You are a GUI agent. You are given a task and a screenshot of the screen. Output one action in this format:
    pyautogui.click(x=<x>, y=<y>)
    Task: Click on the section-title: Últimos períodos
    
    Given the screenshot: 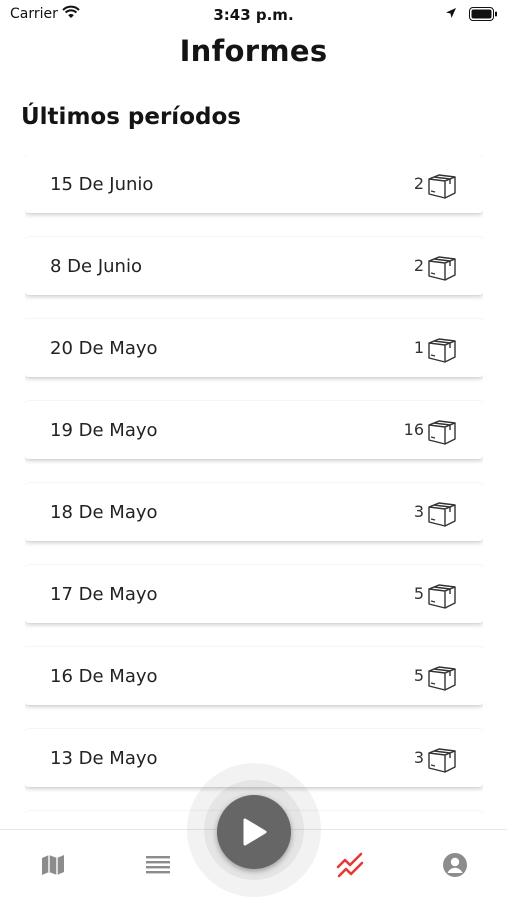 What is the action you would take?
    pyautogui.click(x=131, y=117)
    